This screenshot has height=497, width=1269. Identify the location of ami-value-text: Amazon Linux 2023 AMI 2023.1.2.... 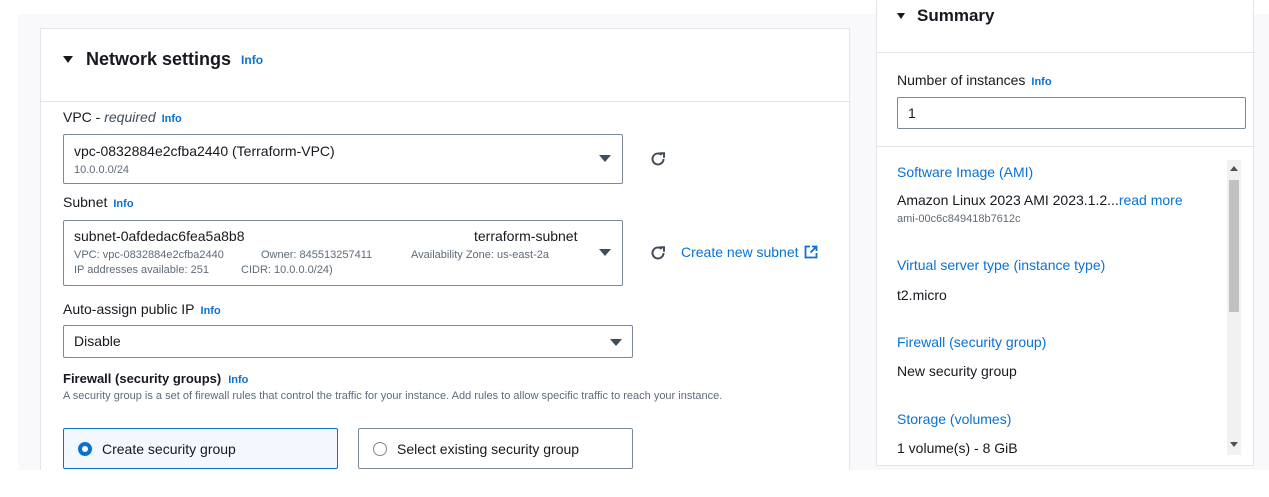
(1008, 200).